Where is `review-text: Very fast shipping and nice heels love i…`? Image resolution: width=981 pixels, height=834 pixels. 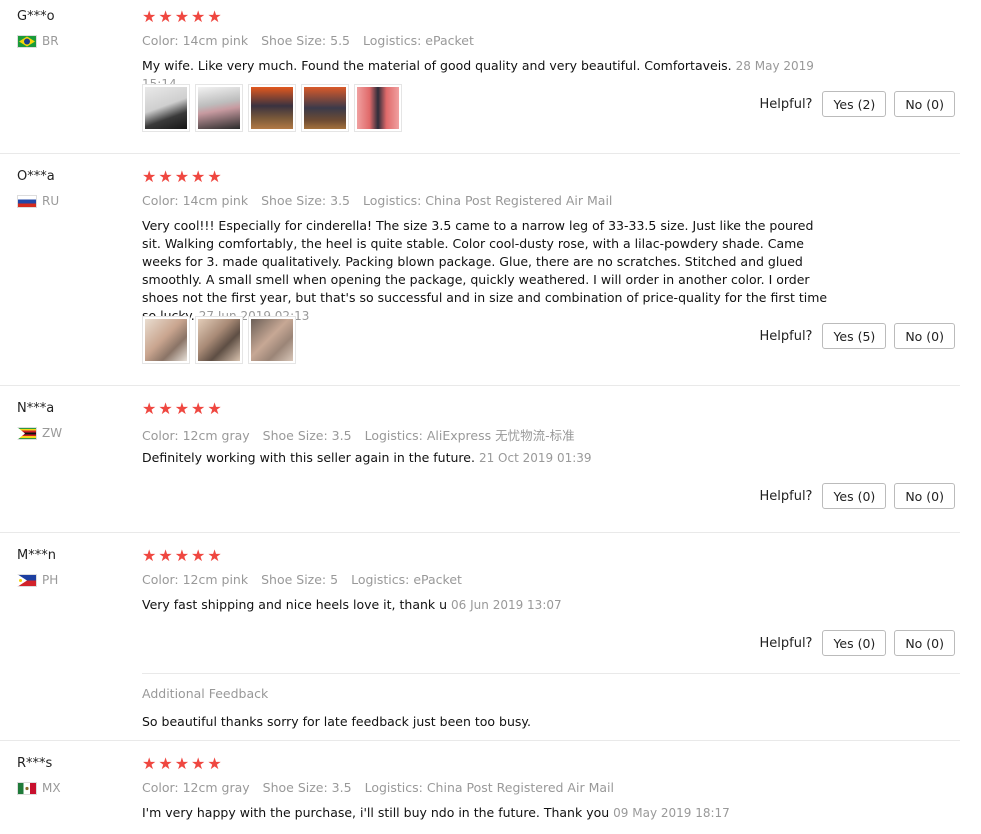 review-text: Very fast shipping and nice heels love i… is located at coordinates (487, 605).